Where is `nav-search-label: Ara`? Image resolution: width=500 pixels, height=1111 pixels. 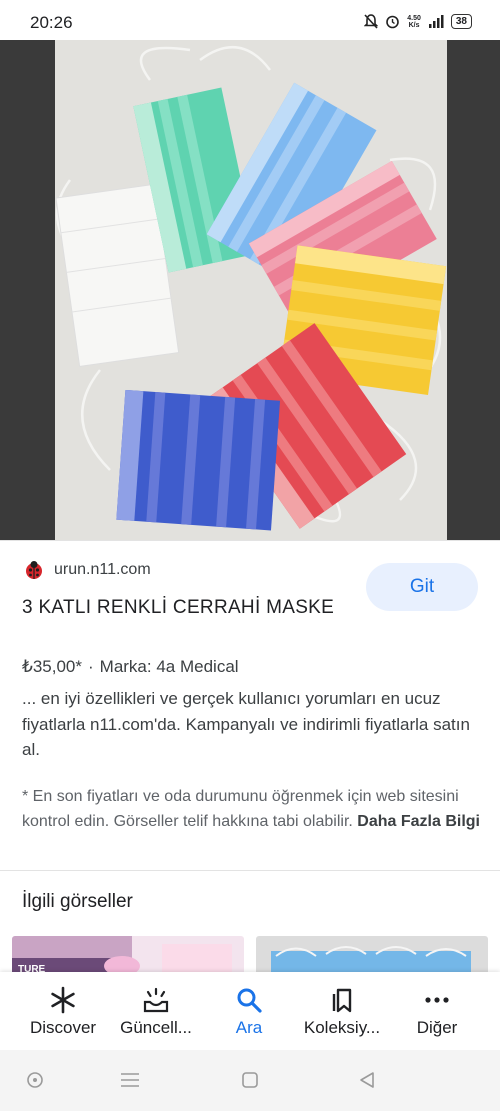
nav-search-label: Ara is located at coordinates (249, 1027).